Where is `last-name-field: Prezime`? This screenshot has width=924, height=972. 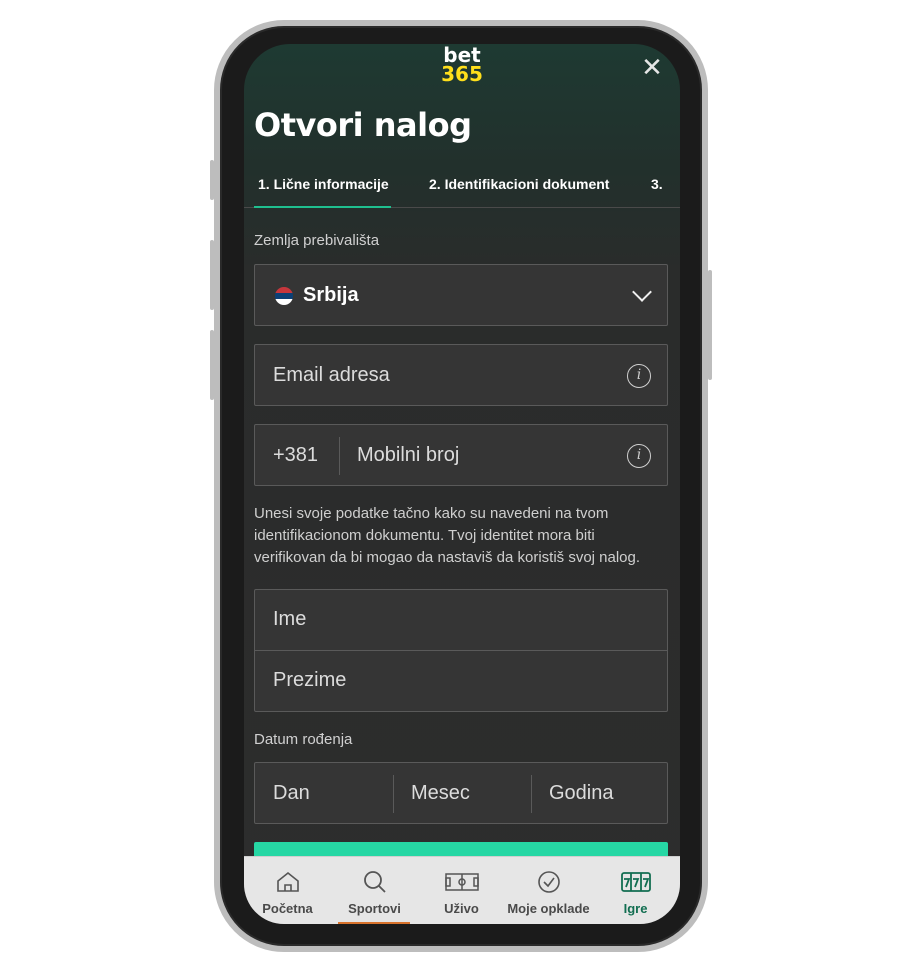 last-name-field: Prezime is located at coordinates (461, 681).